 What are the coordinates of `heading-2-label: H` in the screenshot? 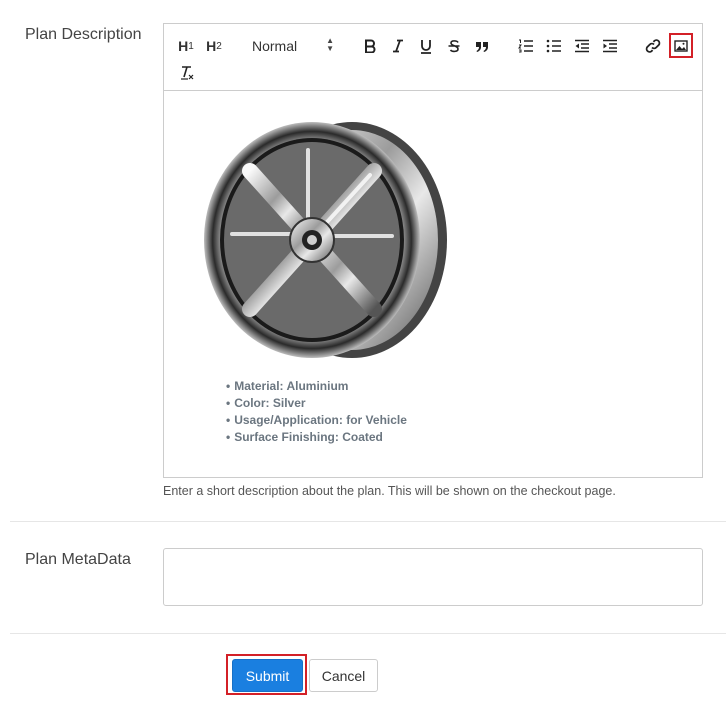 It's located at (211, 46).